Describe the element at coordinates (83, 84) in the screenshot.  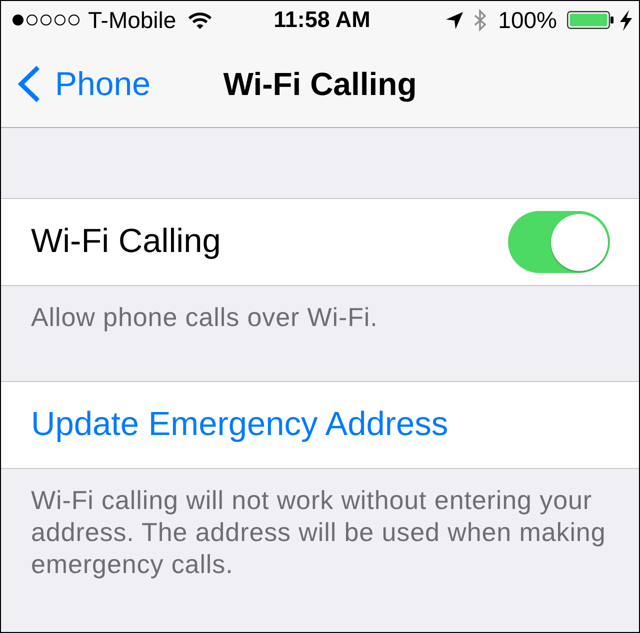
I see `back-button: Phone` at that location.